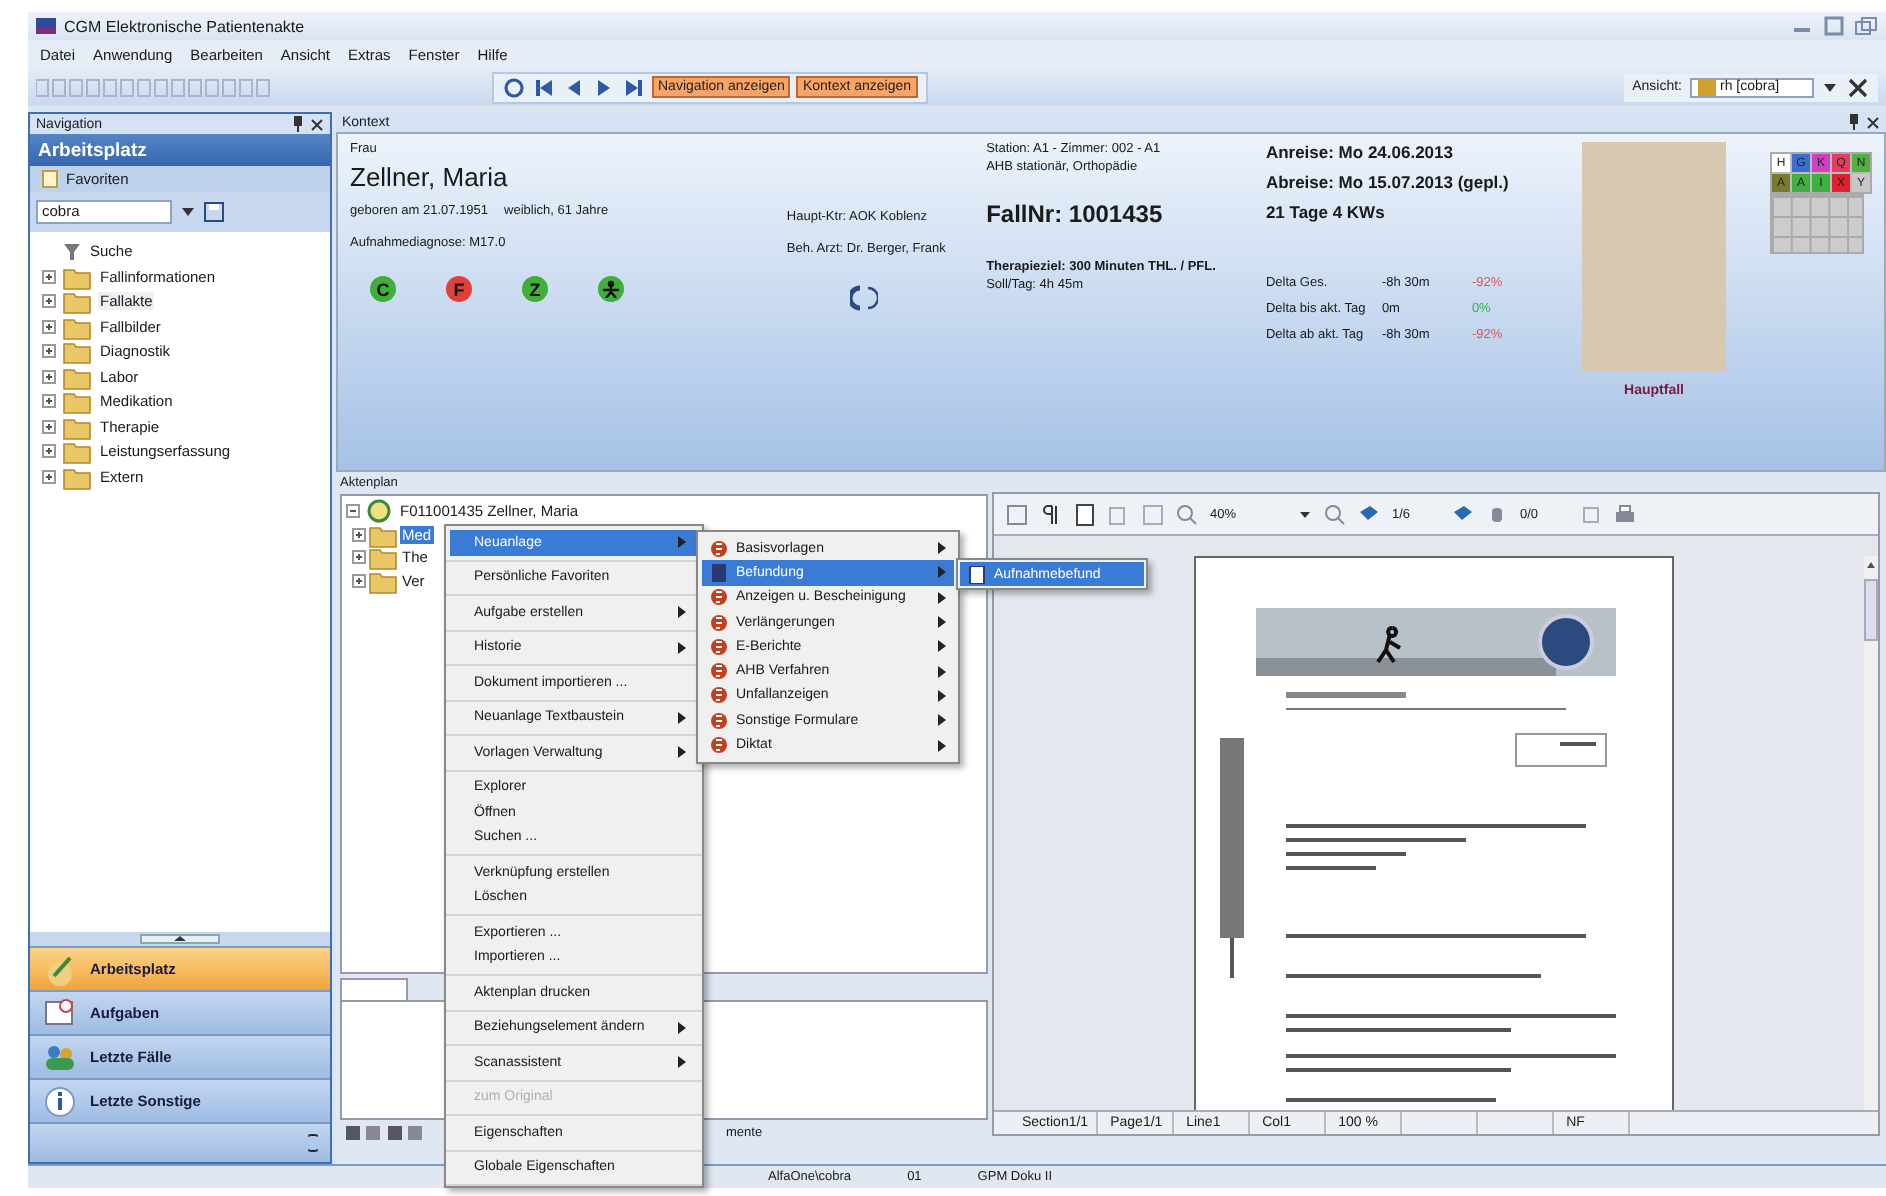 This screenshot has height=1196, width=1886. What do you see at coordinates (386, 1132) in the screenshot?
I see `view-mode-icons-drawing` at bounding box center [386, 1132].